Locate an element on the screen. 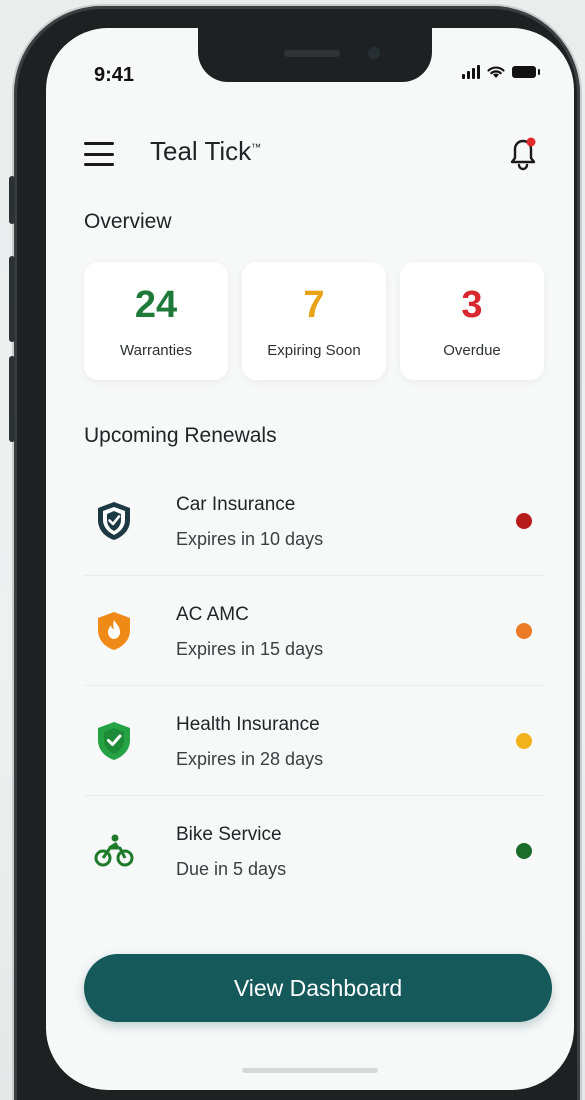 The image size is (585, 1100). status-dot-orange is located at coordinates (524, 631).